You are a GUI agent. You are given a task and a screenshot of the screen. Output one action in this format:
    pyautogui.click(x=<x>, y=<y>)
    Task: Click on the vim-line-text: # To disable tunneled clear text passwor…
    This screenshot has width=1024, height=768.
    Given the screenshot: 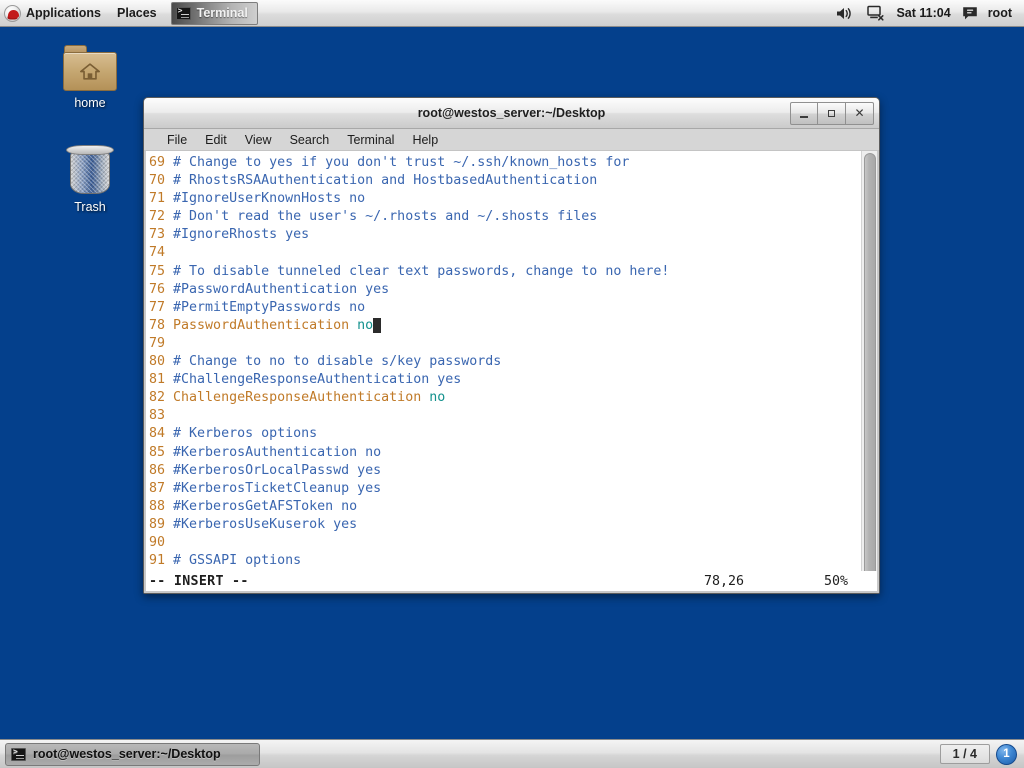 What is the action you would take?
    pyautogui.click(x=421, y=271)
    